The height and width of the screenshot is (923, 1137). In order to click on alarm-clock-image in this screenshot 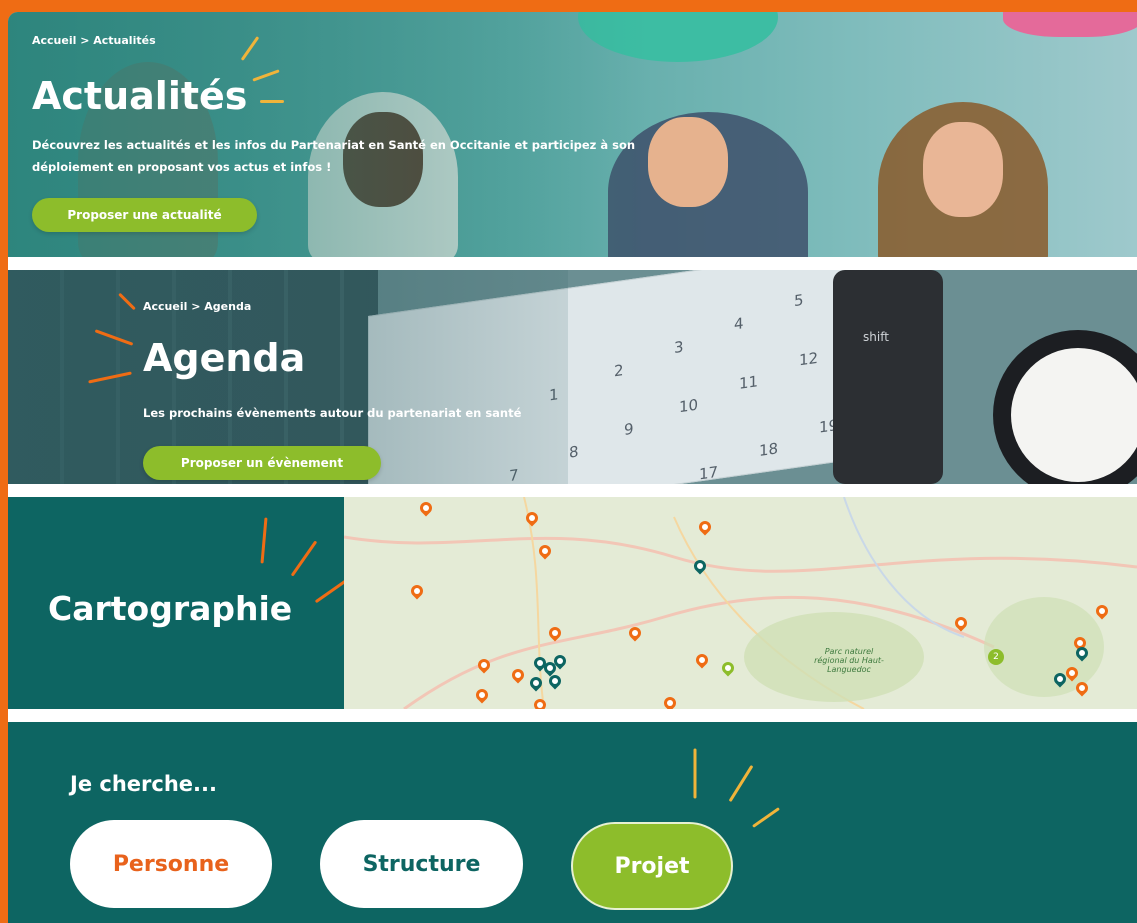, I will do `click(1065, 407)`.